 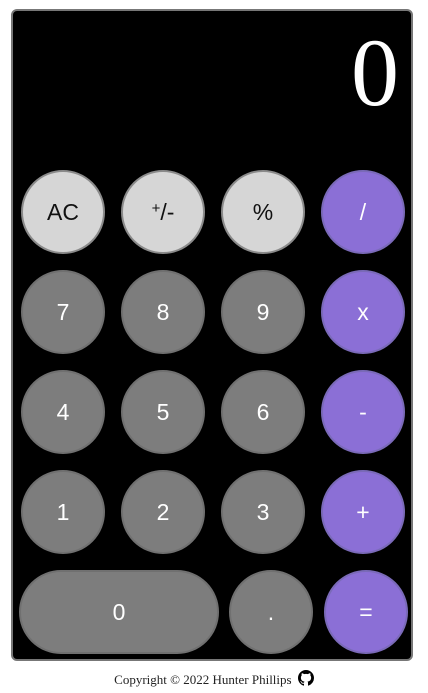 I want to click on decimal-label: ., so click(x=271, y=611).